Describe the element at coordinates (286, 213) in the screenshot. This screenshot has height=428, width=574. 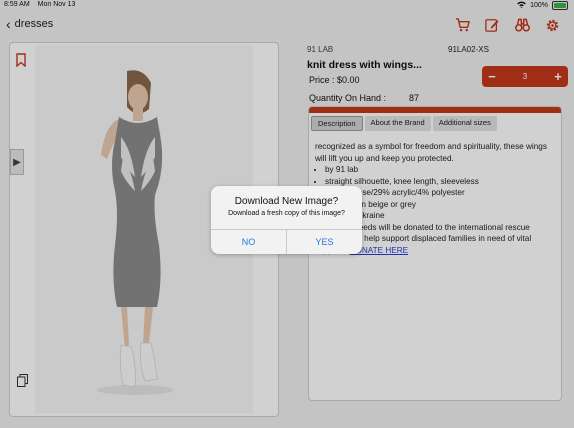
I see `dialog-message: Download a fresh copy of this image?` at that location.